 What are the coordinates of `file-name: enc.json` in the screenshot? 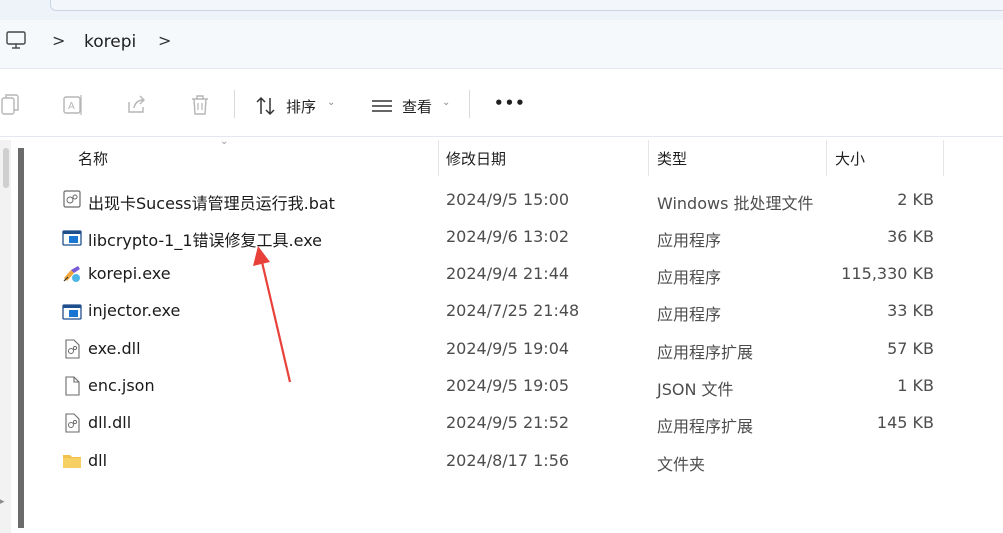 It's located at (121, 385).